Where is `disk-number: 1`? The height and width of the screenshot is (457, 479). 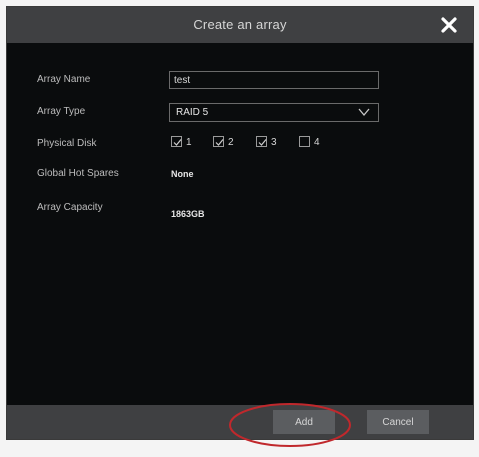
disk-number: 1 is located at coordinates (189, 142).